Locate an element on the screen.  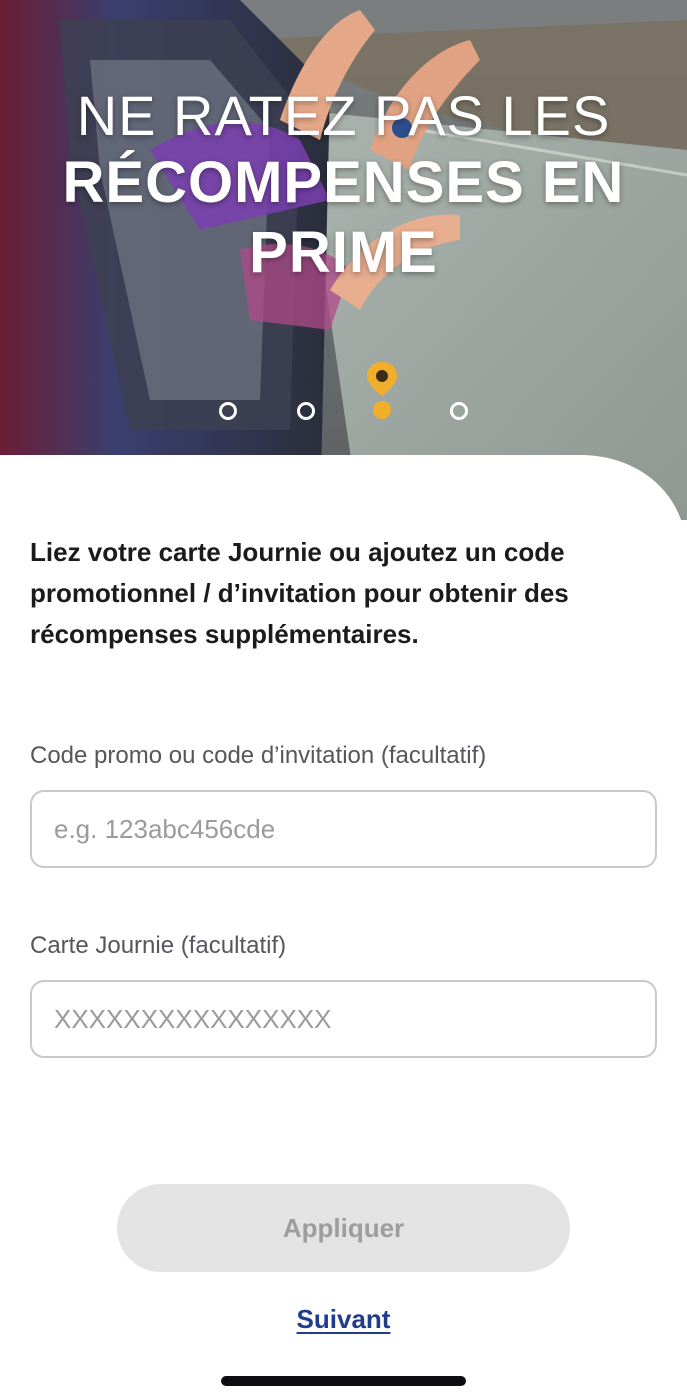
hero-title: NE RATEZ PAS LES RÉCOMPENSES EN PRIME is located at coordinates (343, 186).